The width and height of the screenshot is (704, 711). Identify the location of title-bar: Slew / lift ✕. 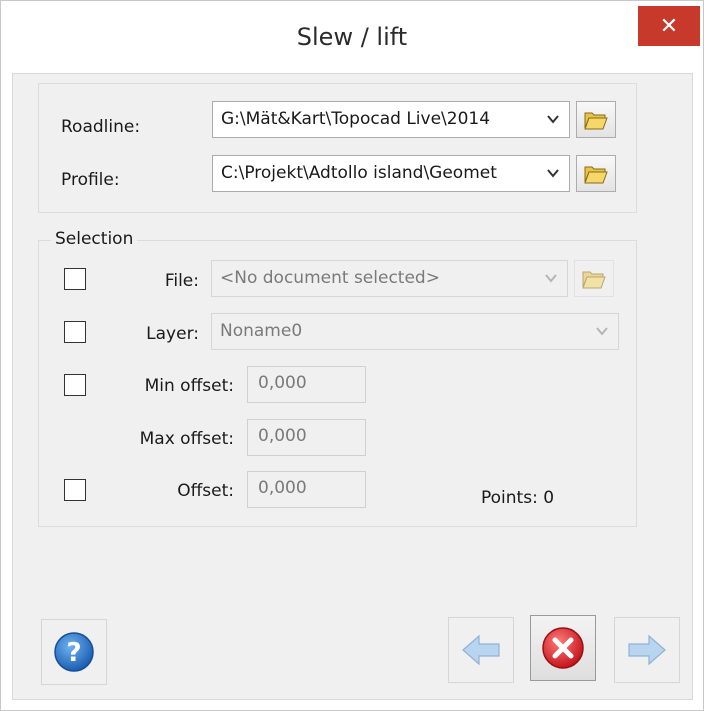
(352, 37).